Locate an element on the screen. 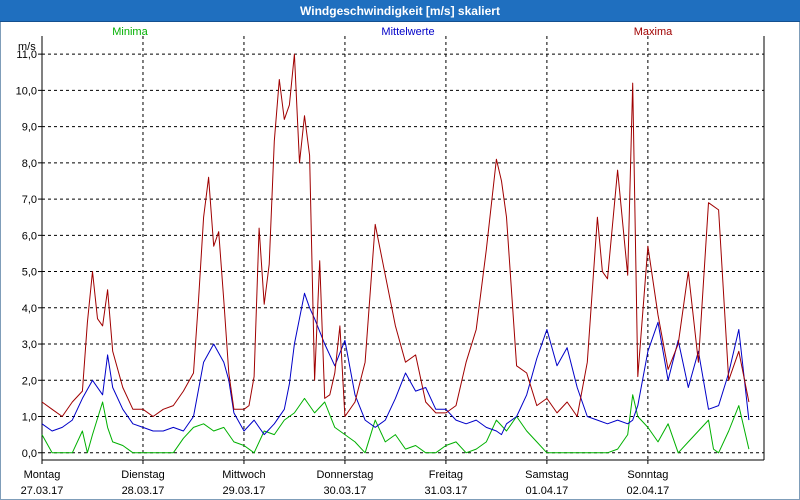 The height and width of the screenshot is (500, 800). y-tick-label: 3,0 is located at coordinates (29, 345).